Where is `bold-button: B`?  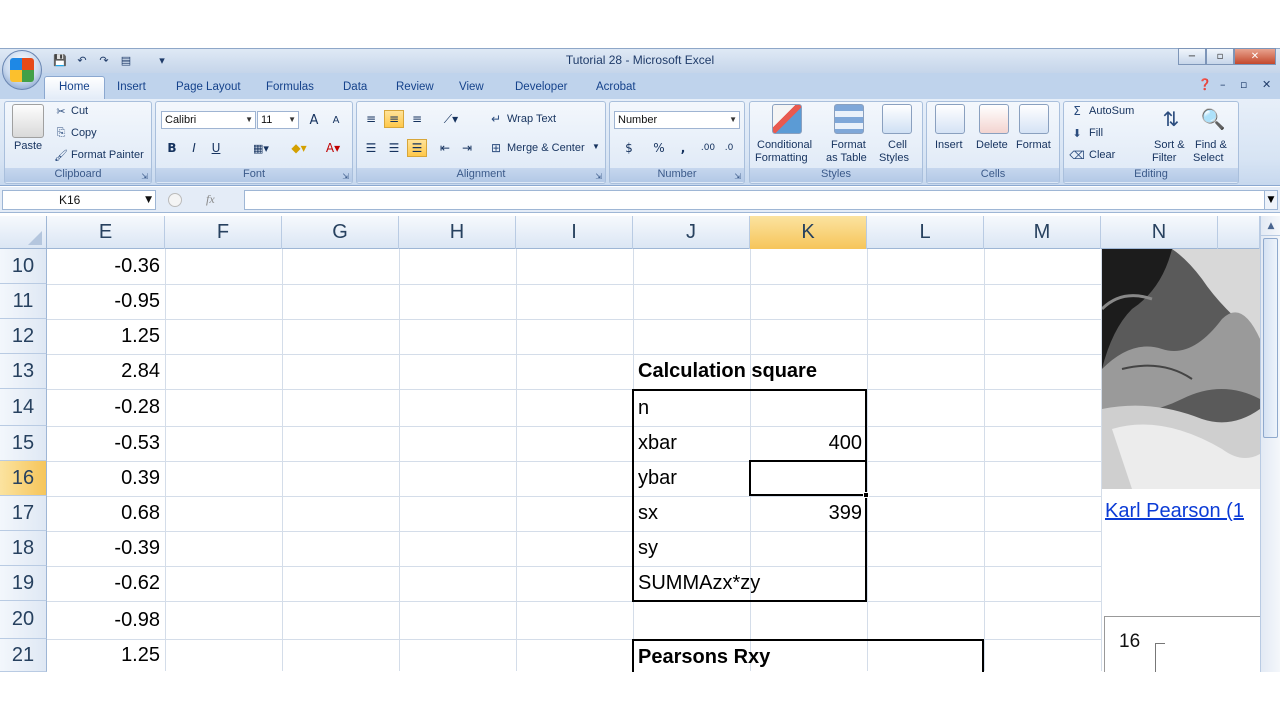 bold-button: B is located at coordinates (172, 148).